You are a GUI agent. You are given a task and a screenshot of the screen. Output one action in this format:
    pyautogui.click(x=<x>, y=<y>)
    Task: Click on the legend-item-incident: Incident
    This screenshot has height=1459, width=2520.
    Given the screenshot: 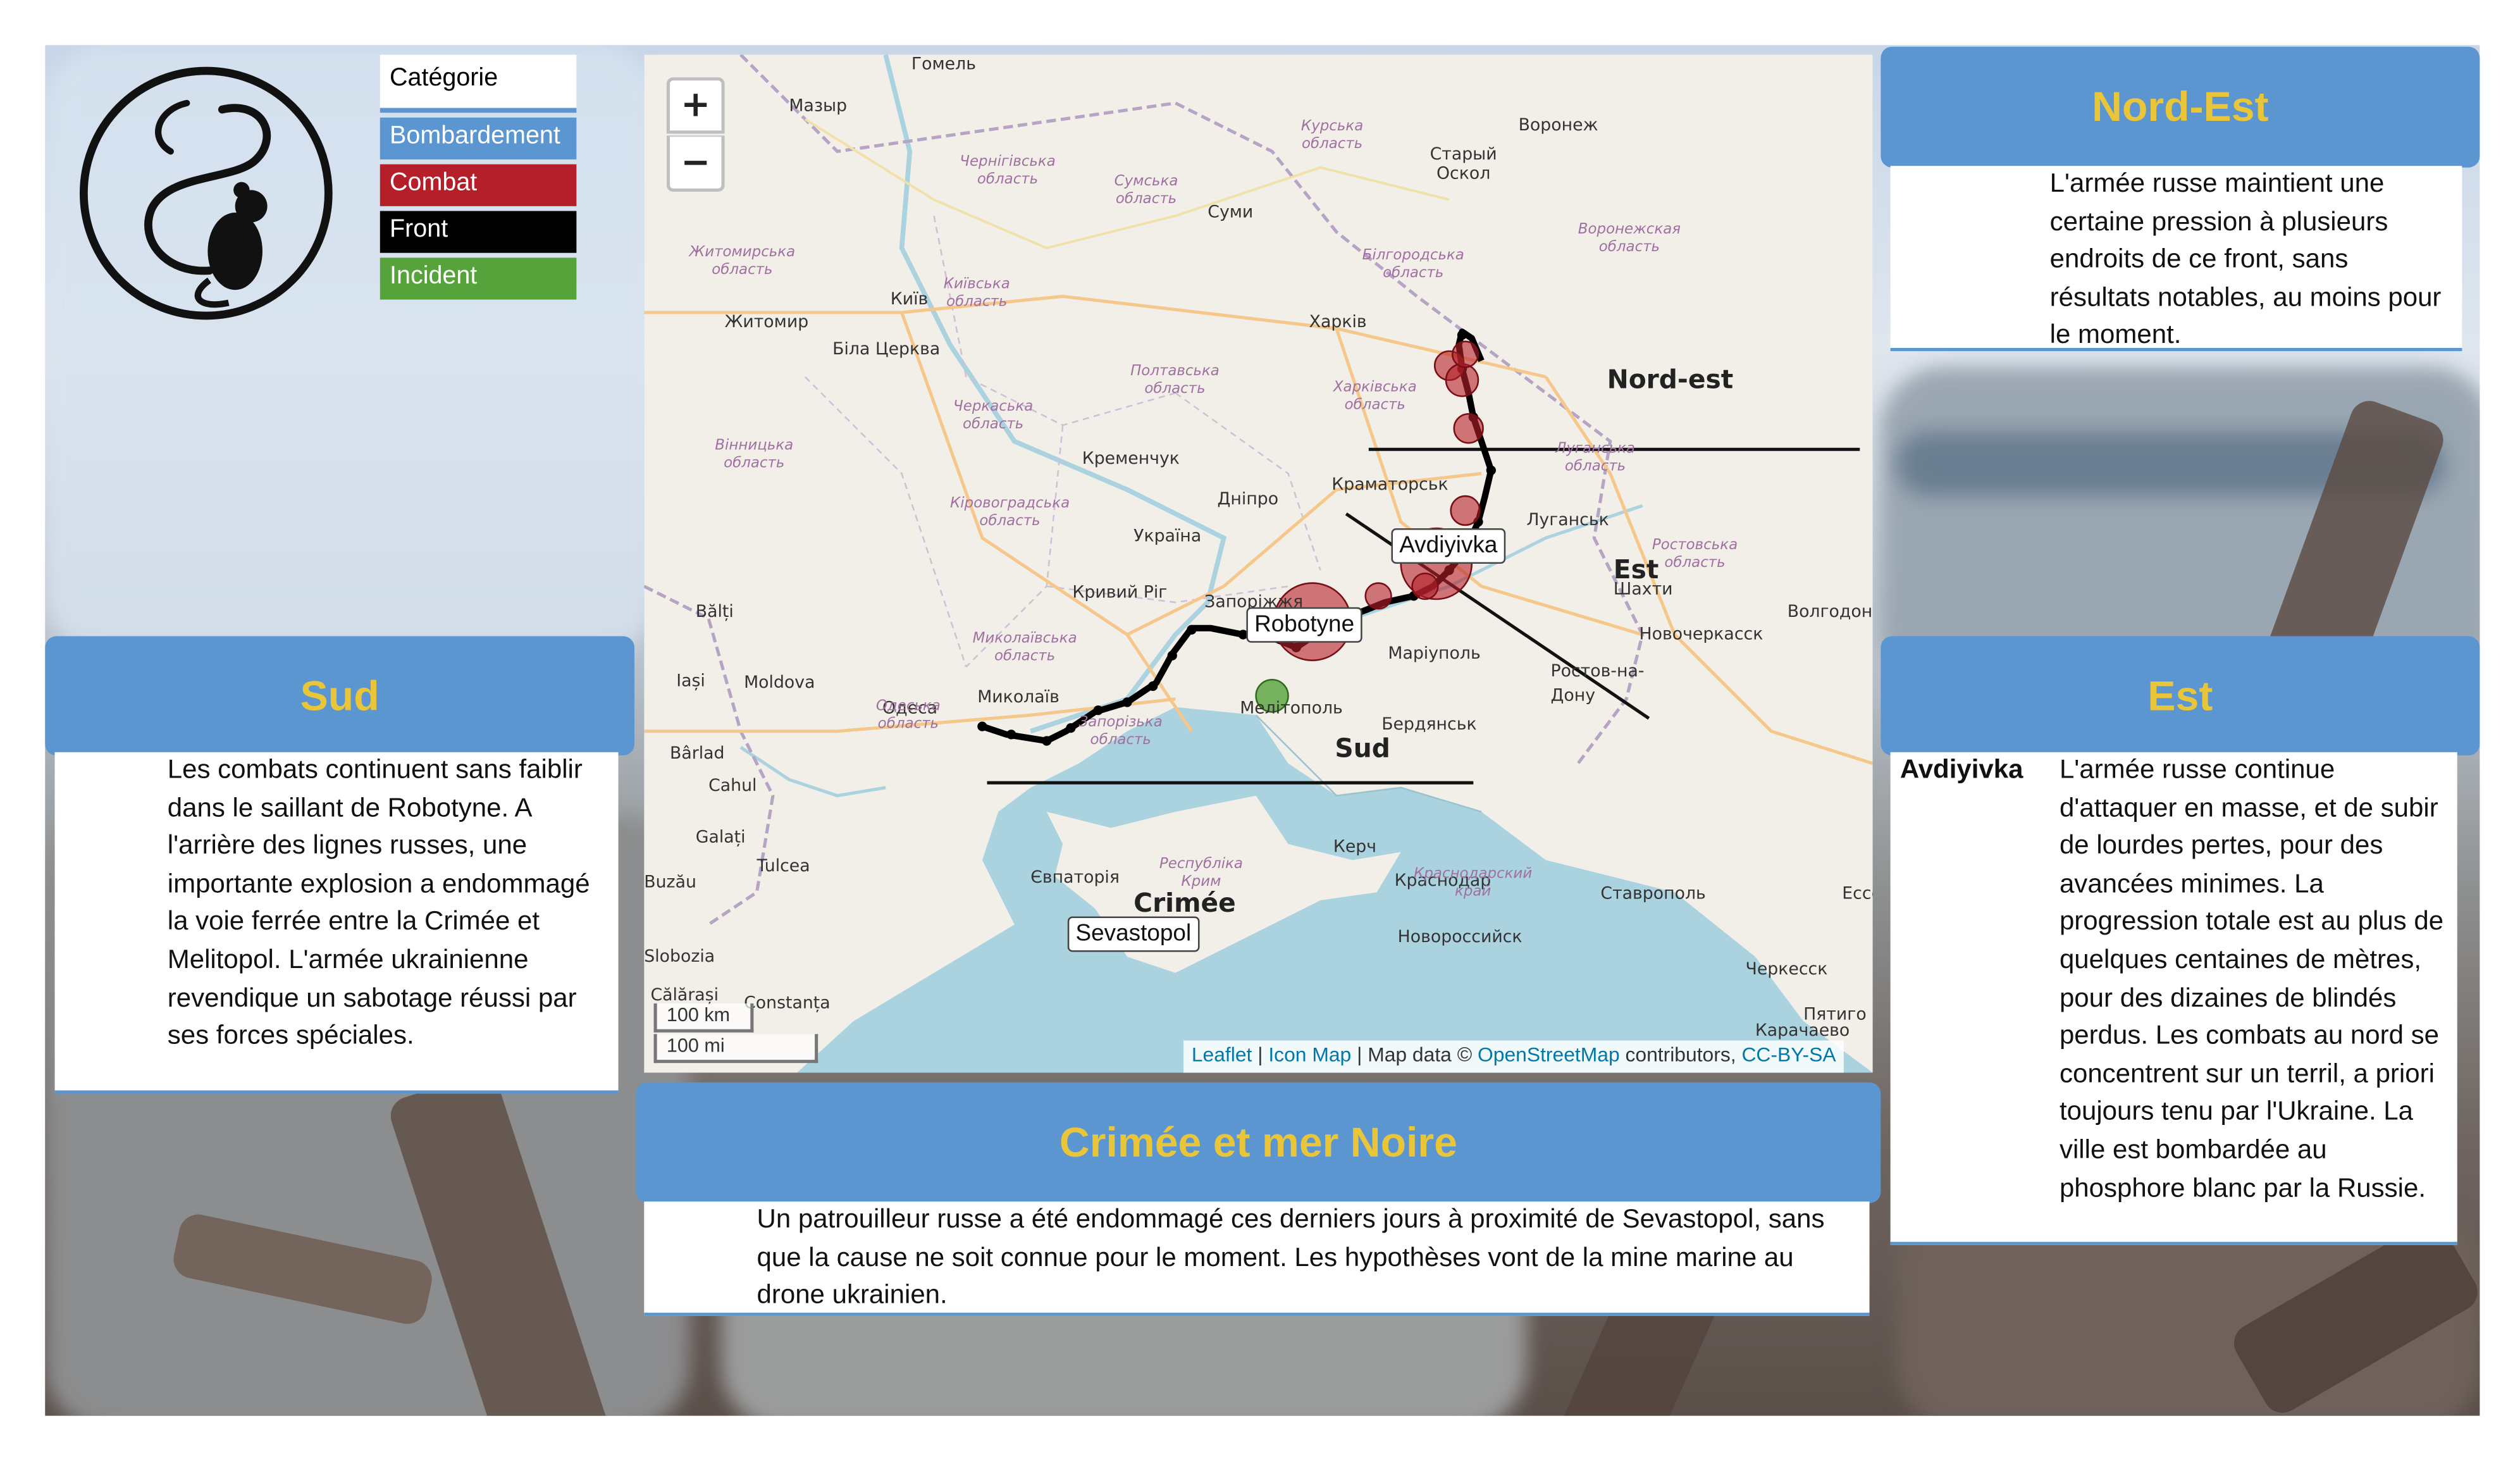 What is the action you would take?
    pyautogui.click(x=478, y=279)
    